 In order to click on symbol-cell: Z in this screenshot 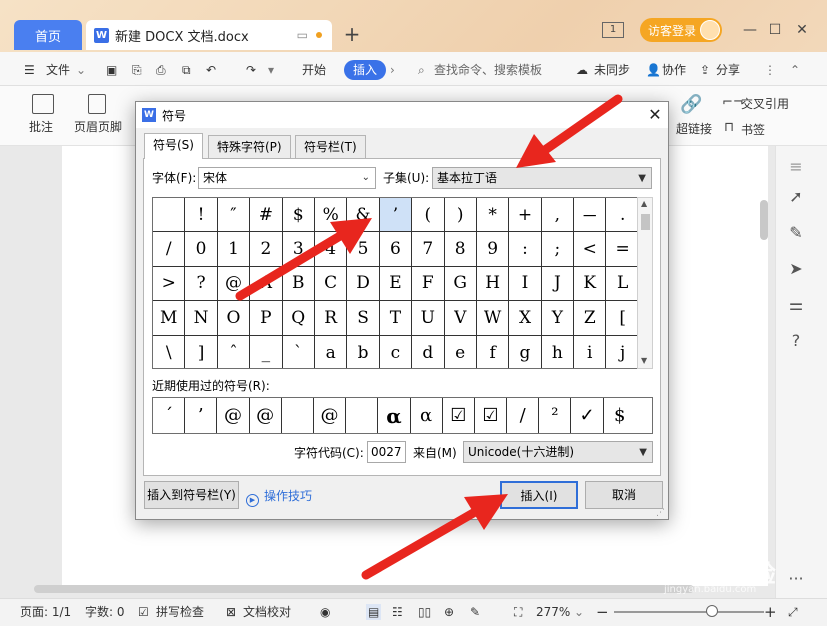, I will do `click(590, 318)`.